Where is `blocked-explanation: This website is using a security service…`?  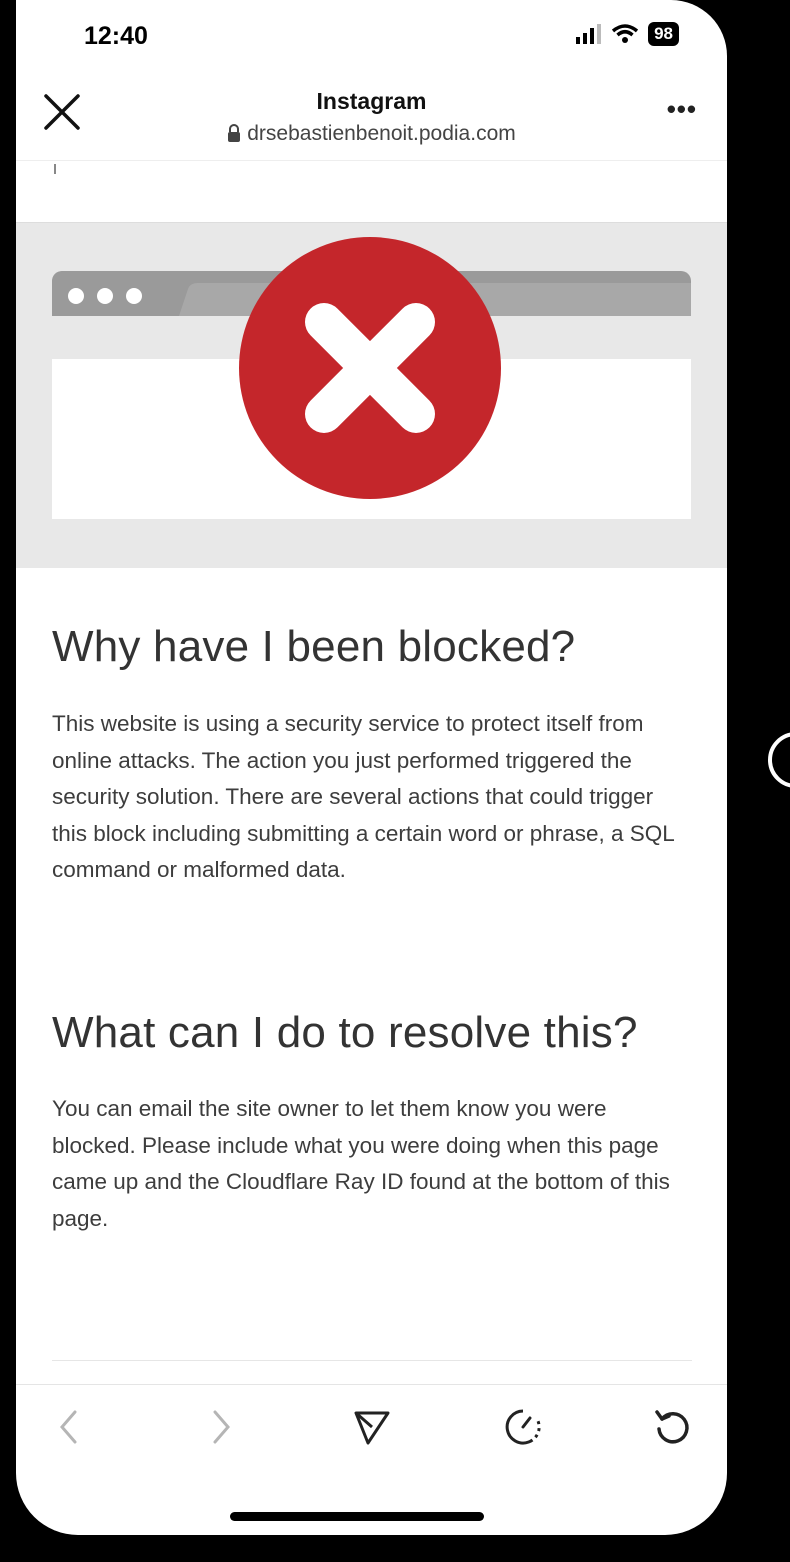 blocked-explanation: This website is using a security service… is located at coordinates (363, 796).